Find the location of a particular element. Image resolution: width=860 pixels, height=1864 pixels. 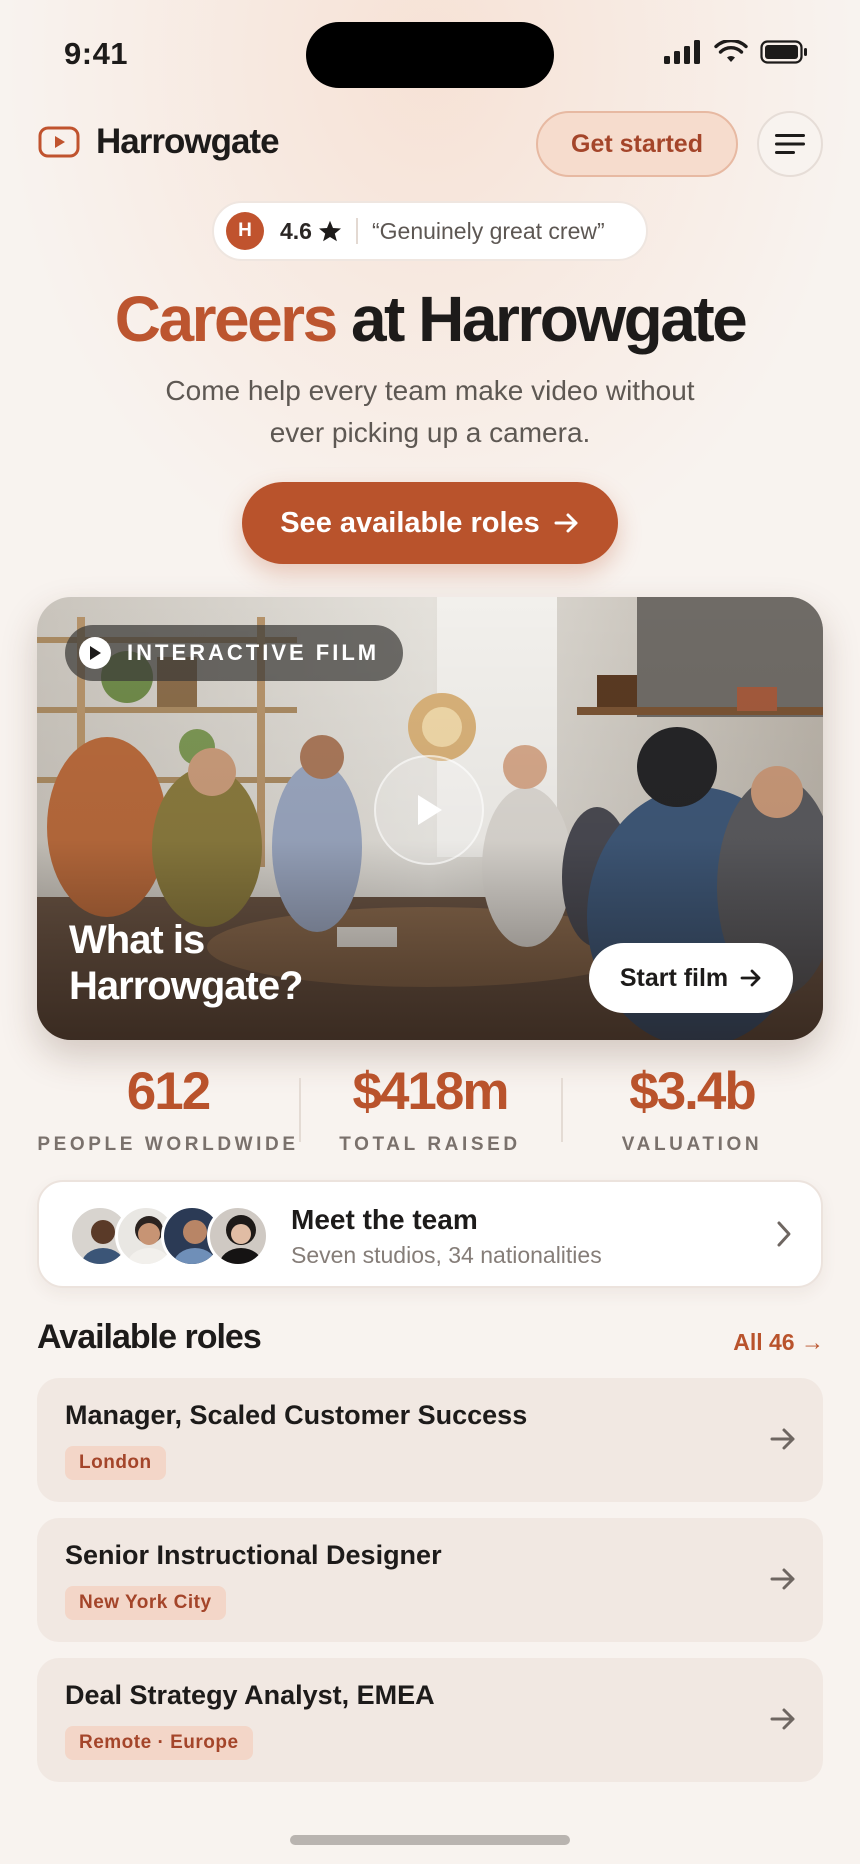

home-indicator is located at coordinates (430, 1840).